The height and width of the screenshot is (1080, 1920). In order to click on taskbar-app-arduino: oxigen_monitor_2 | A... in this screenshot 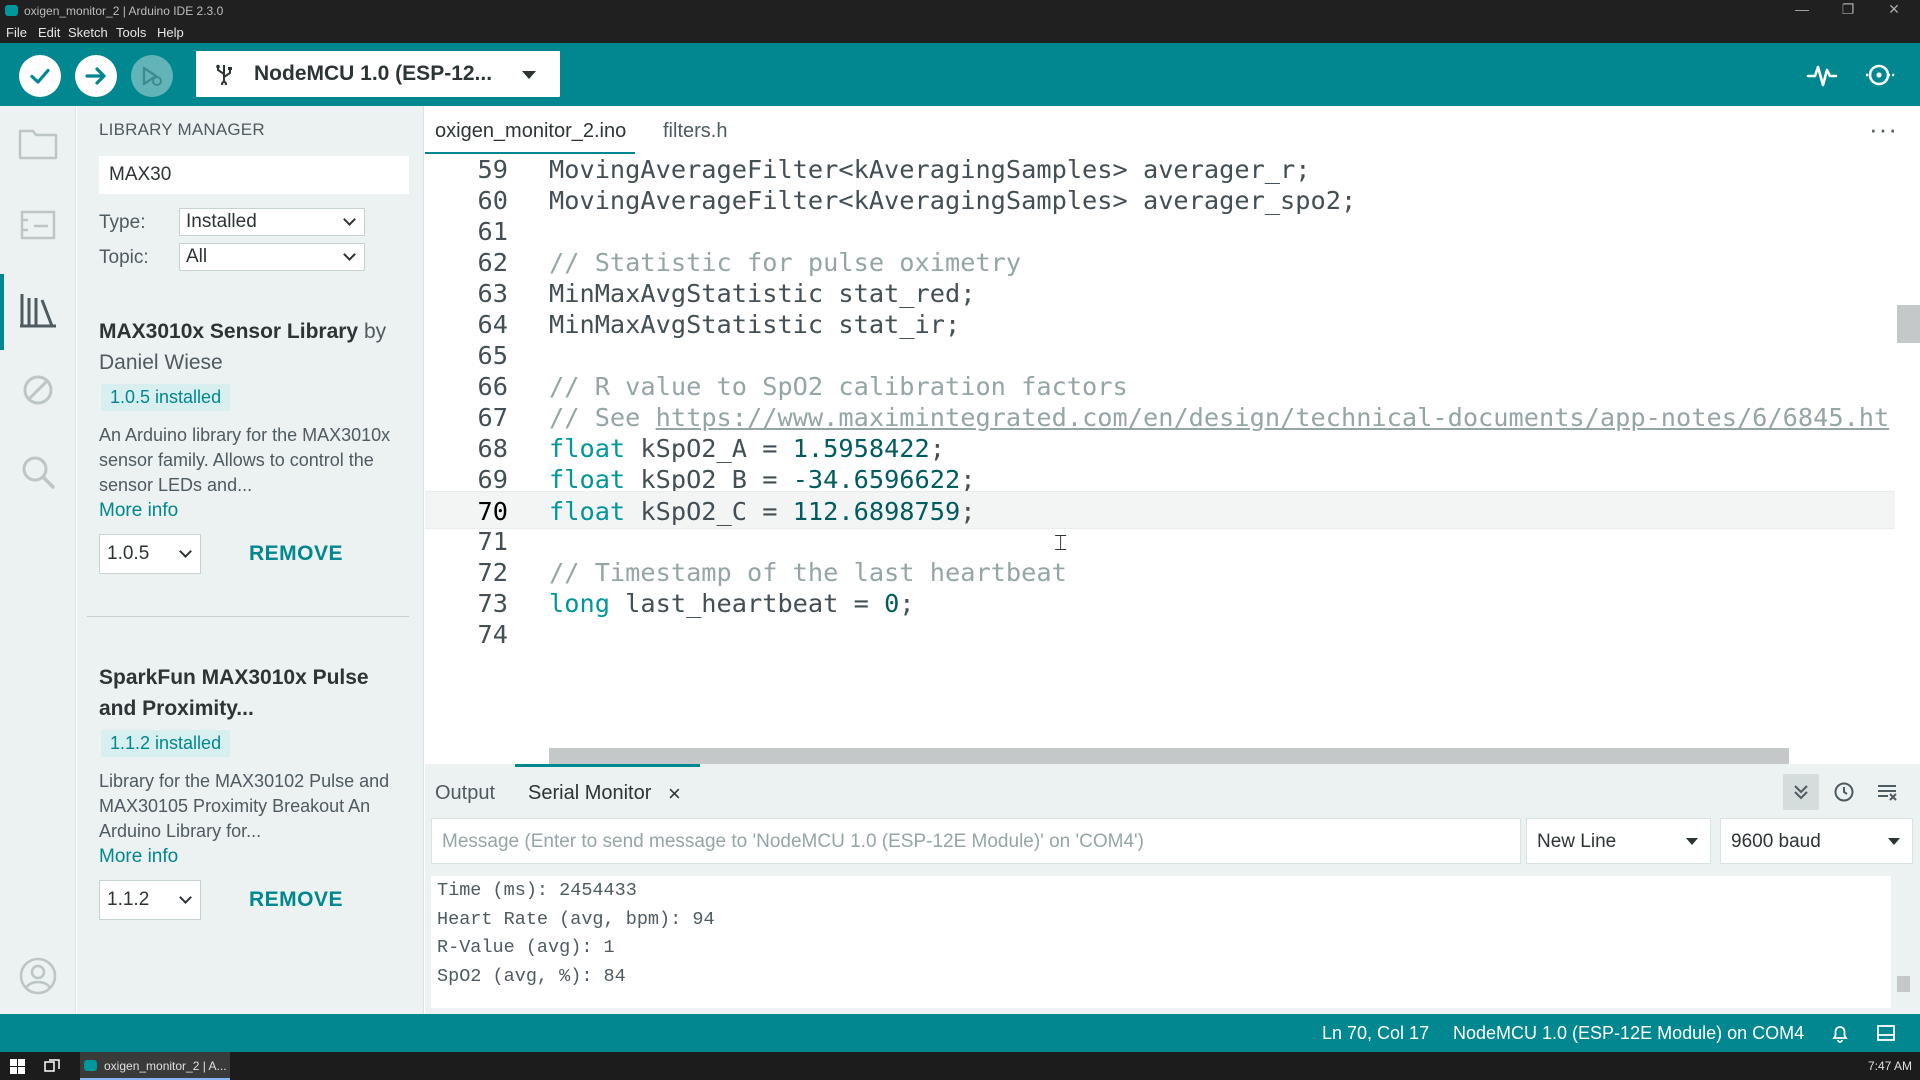, I will do `click(155, 1066)`.